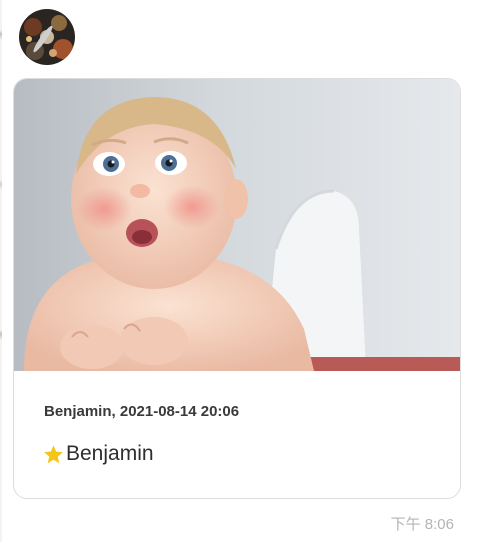 This screenshot has width=480, height=542. Describe the element at coordinates (110, 453) in the screenshot. I see `message-text: Benjamin` at that location.